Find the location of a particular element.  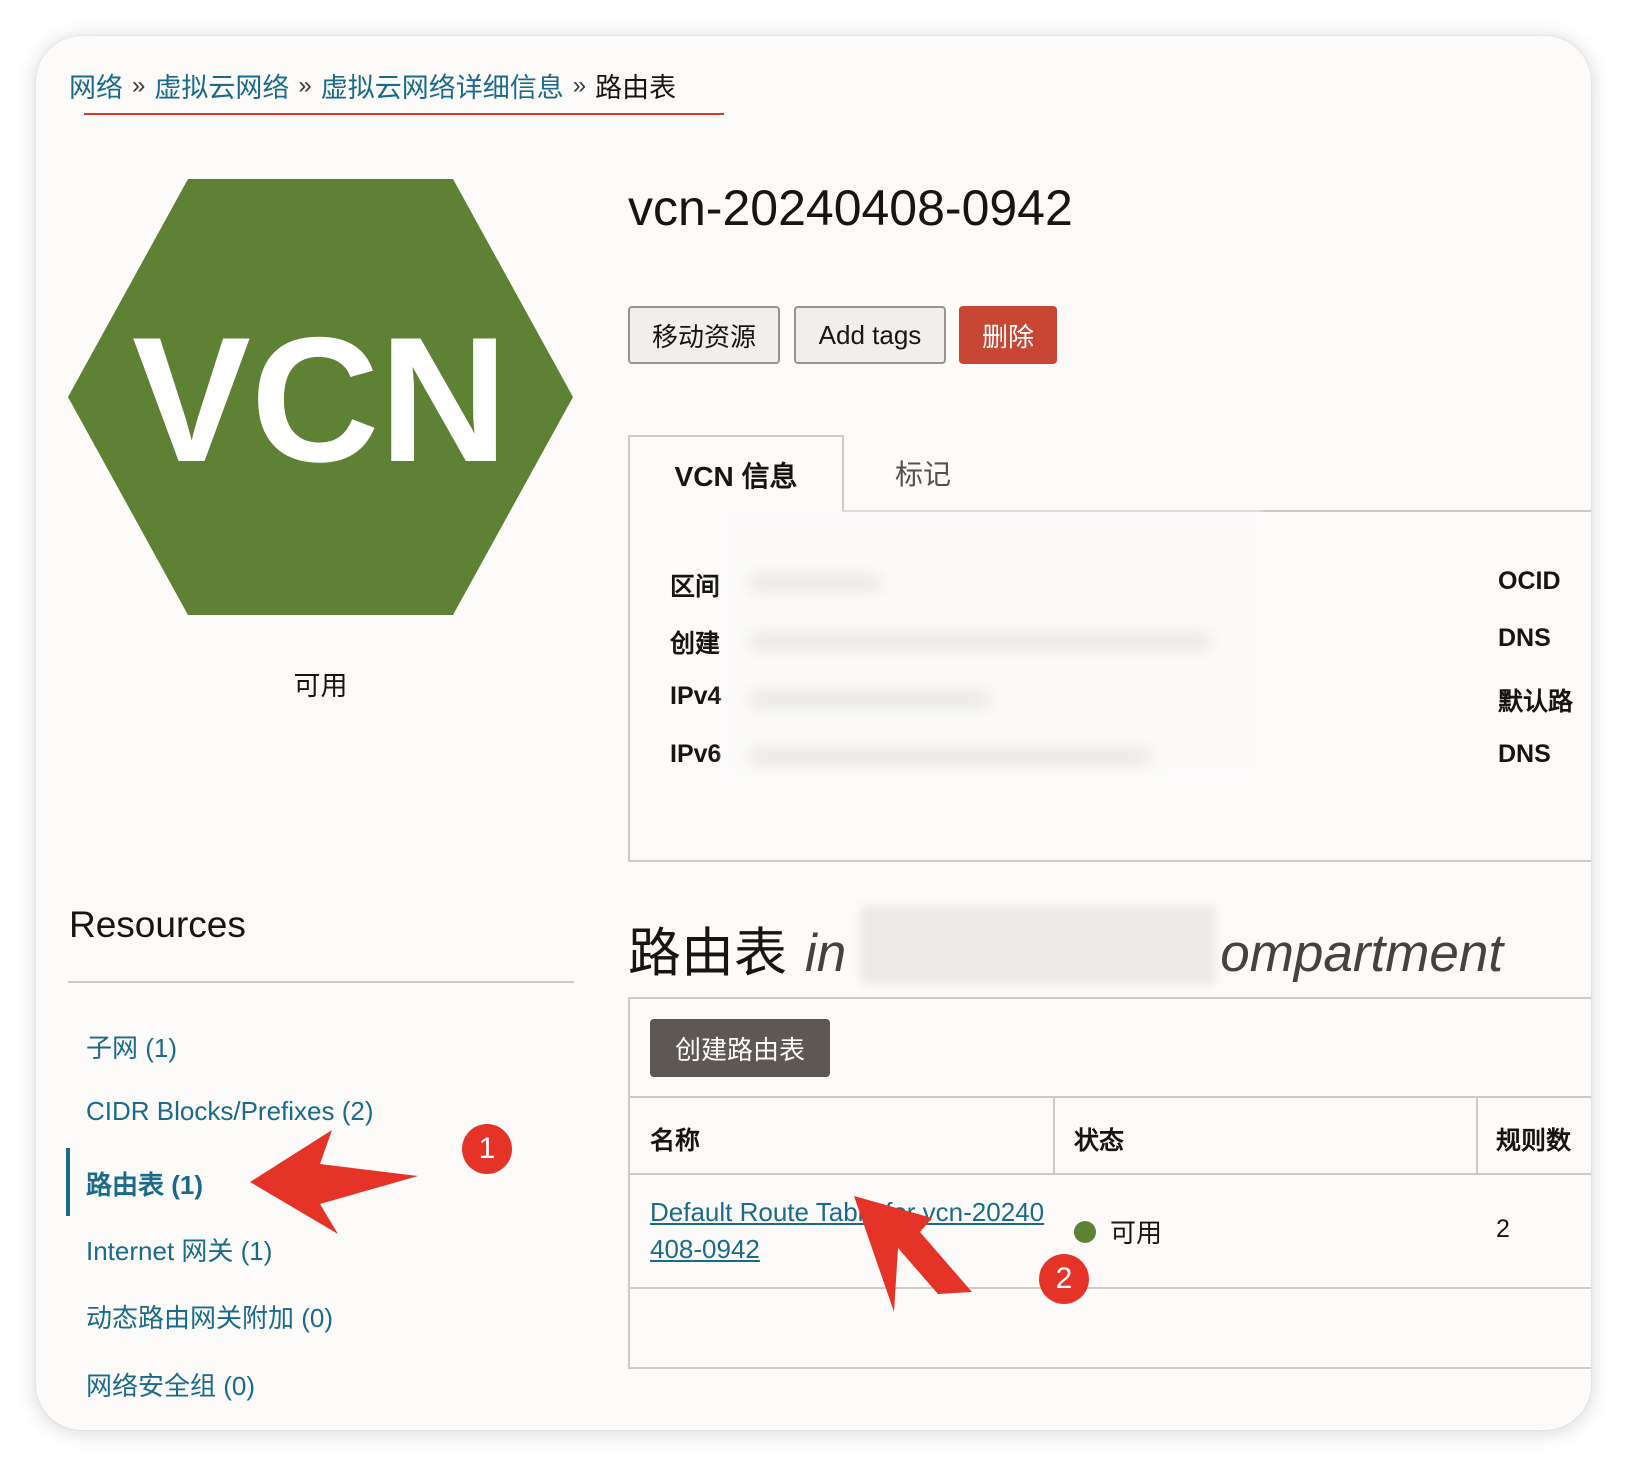

create-route-table-button: 创建路由表 is located at coordinates (740, 1048).